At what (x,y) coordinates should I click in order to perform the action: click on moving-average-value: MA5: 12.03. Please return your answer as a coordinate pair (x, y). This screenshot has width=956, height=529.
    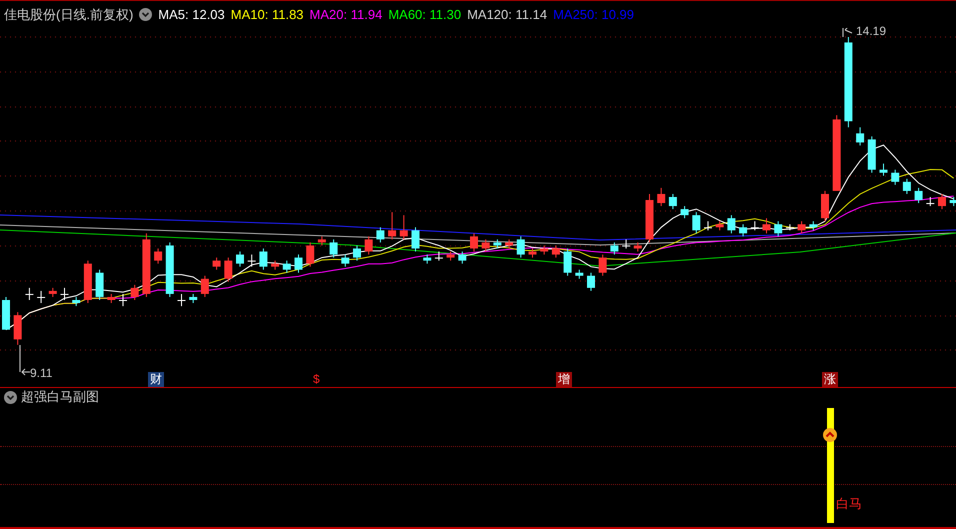
    Looking at the image, I should click on (191, 15).